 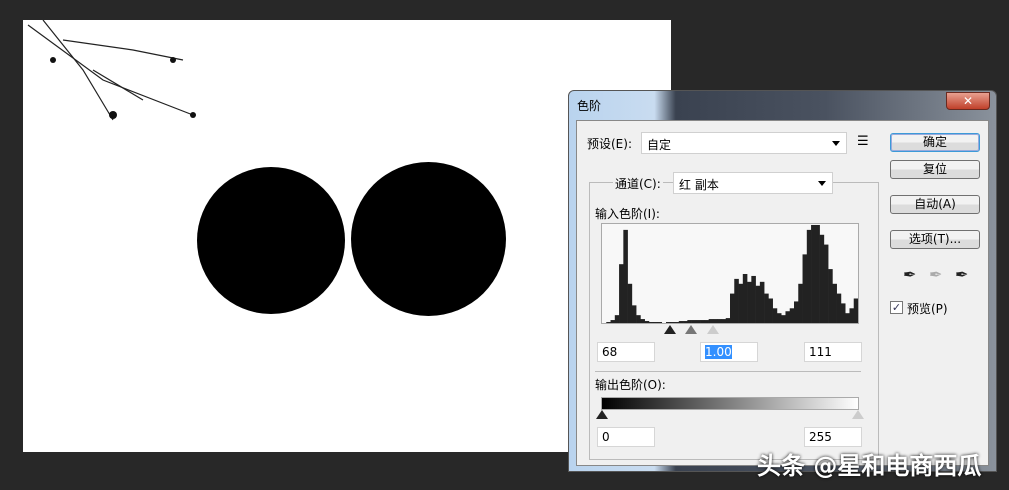 I want to click on dialog-title: 色阶, so click(x=589, y=106).